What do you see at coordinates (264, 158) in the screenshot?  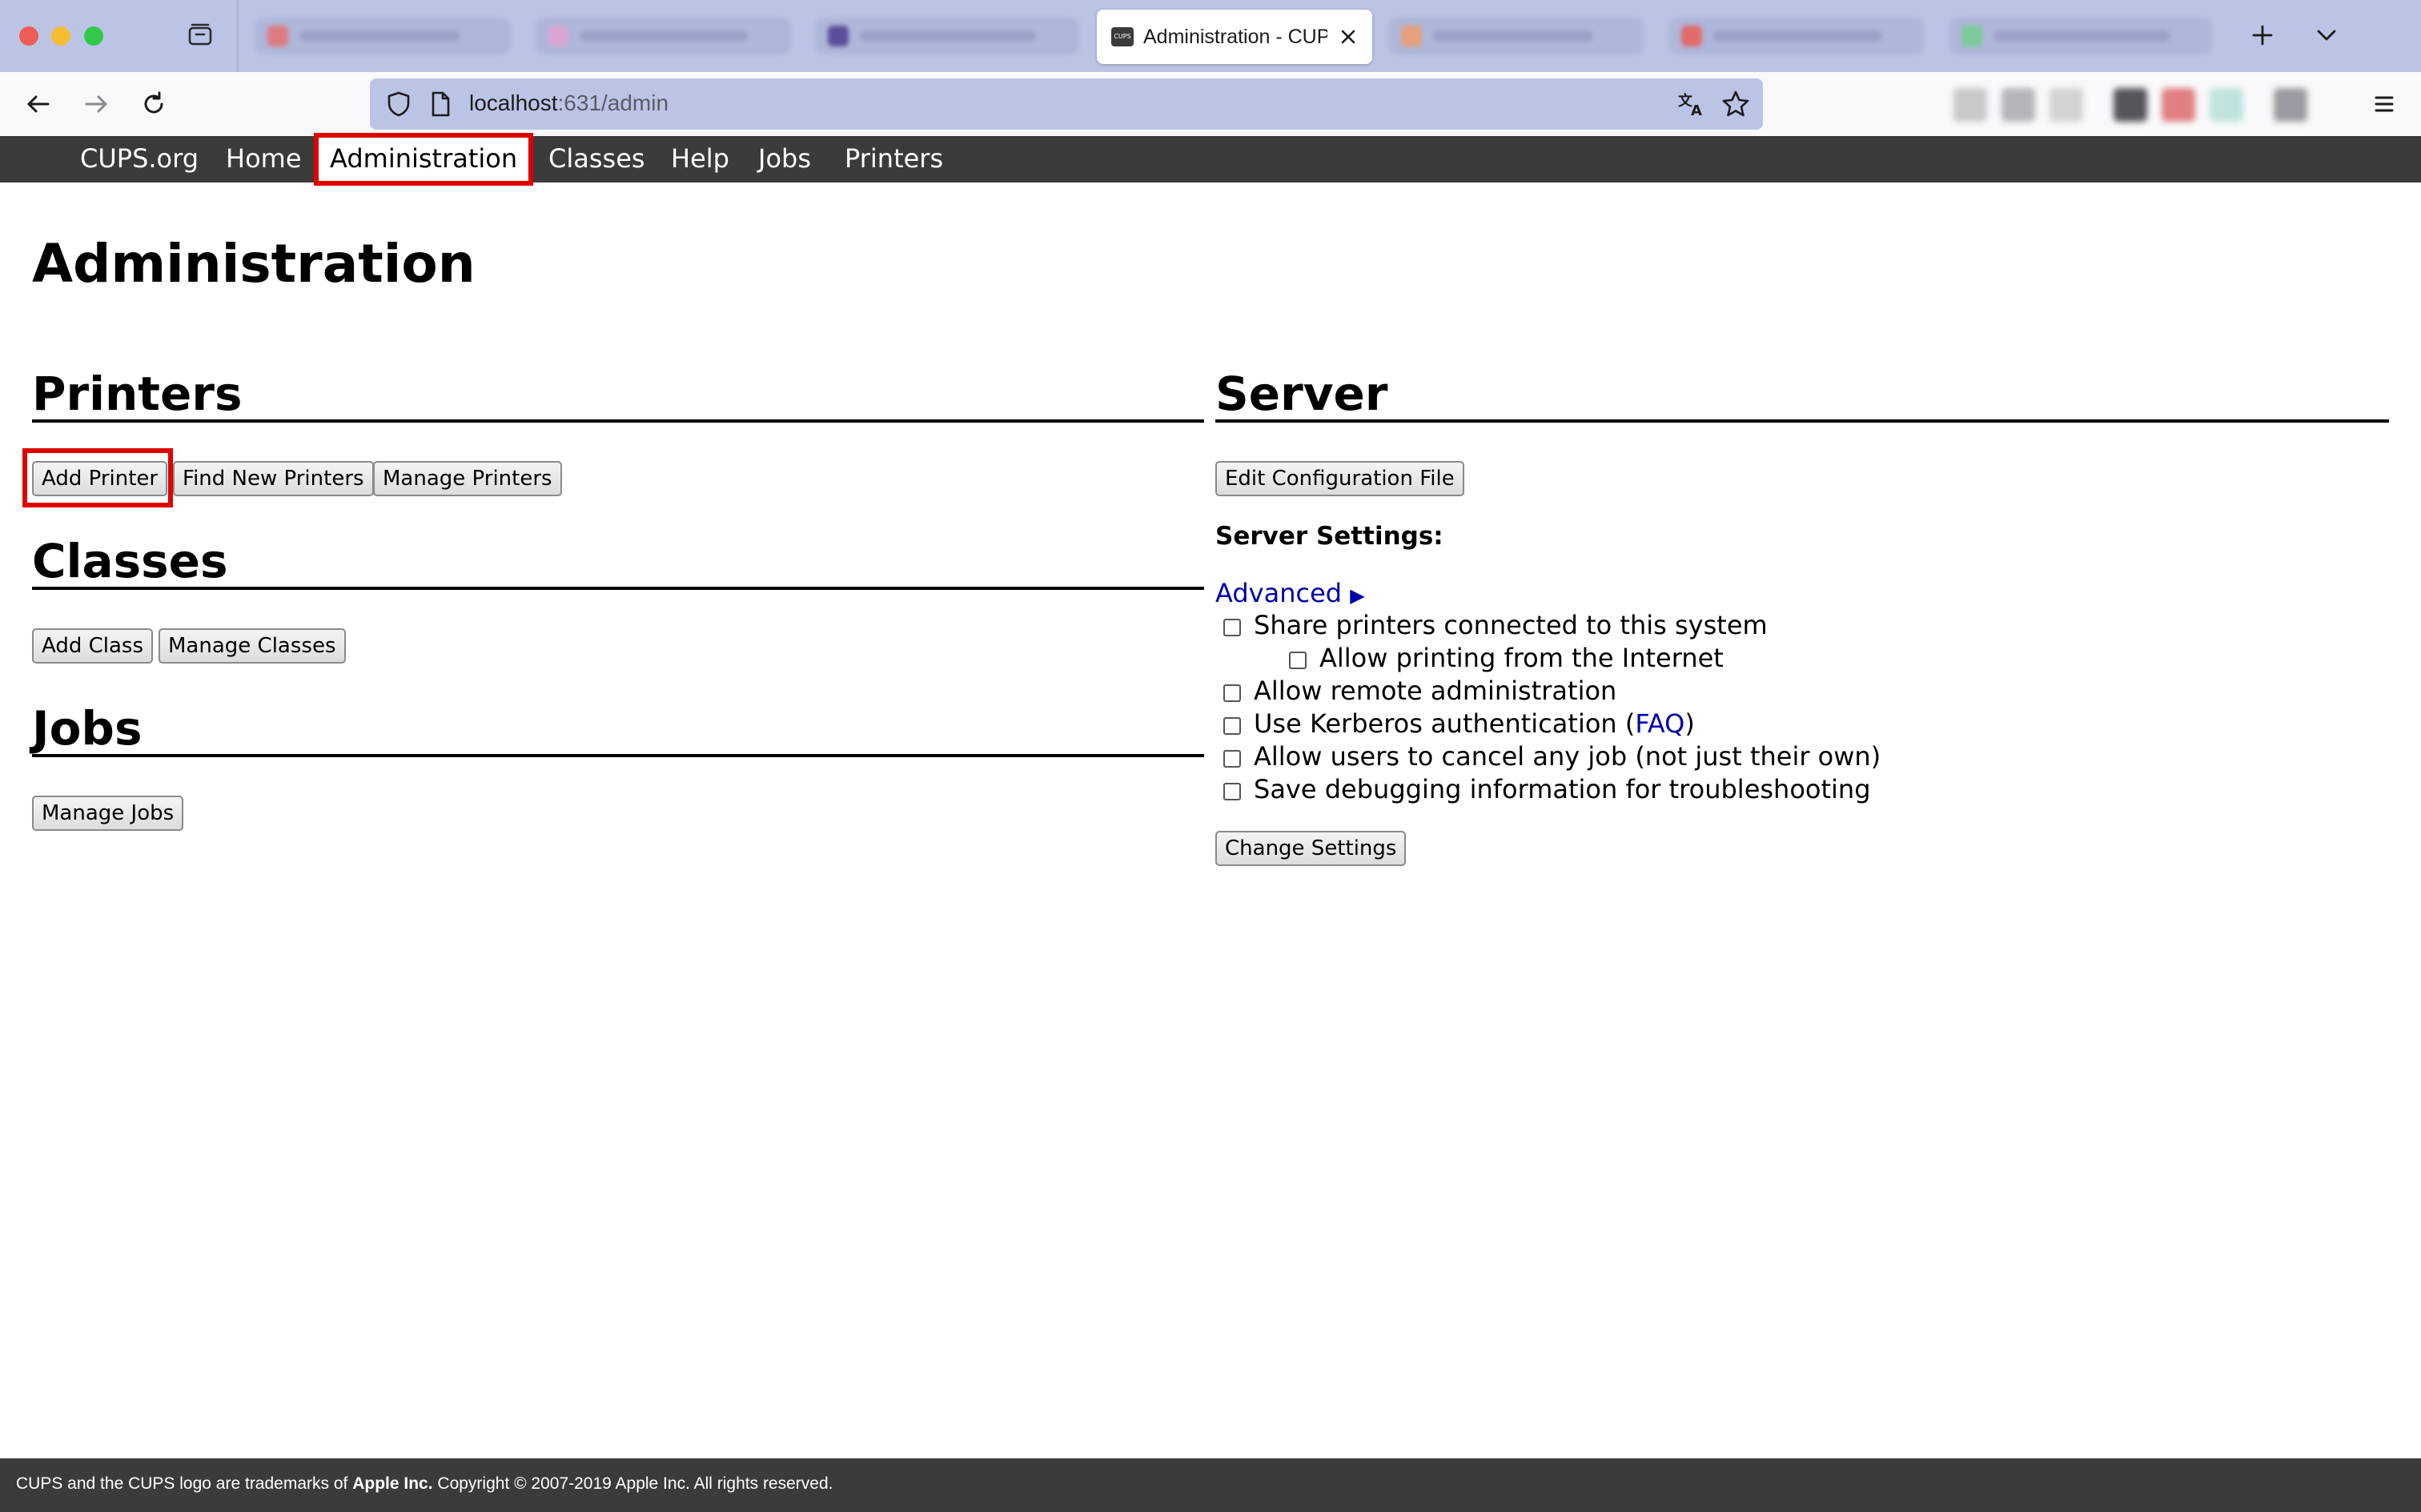 I see `nav-home: Home` at bounding box center [264, 158].